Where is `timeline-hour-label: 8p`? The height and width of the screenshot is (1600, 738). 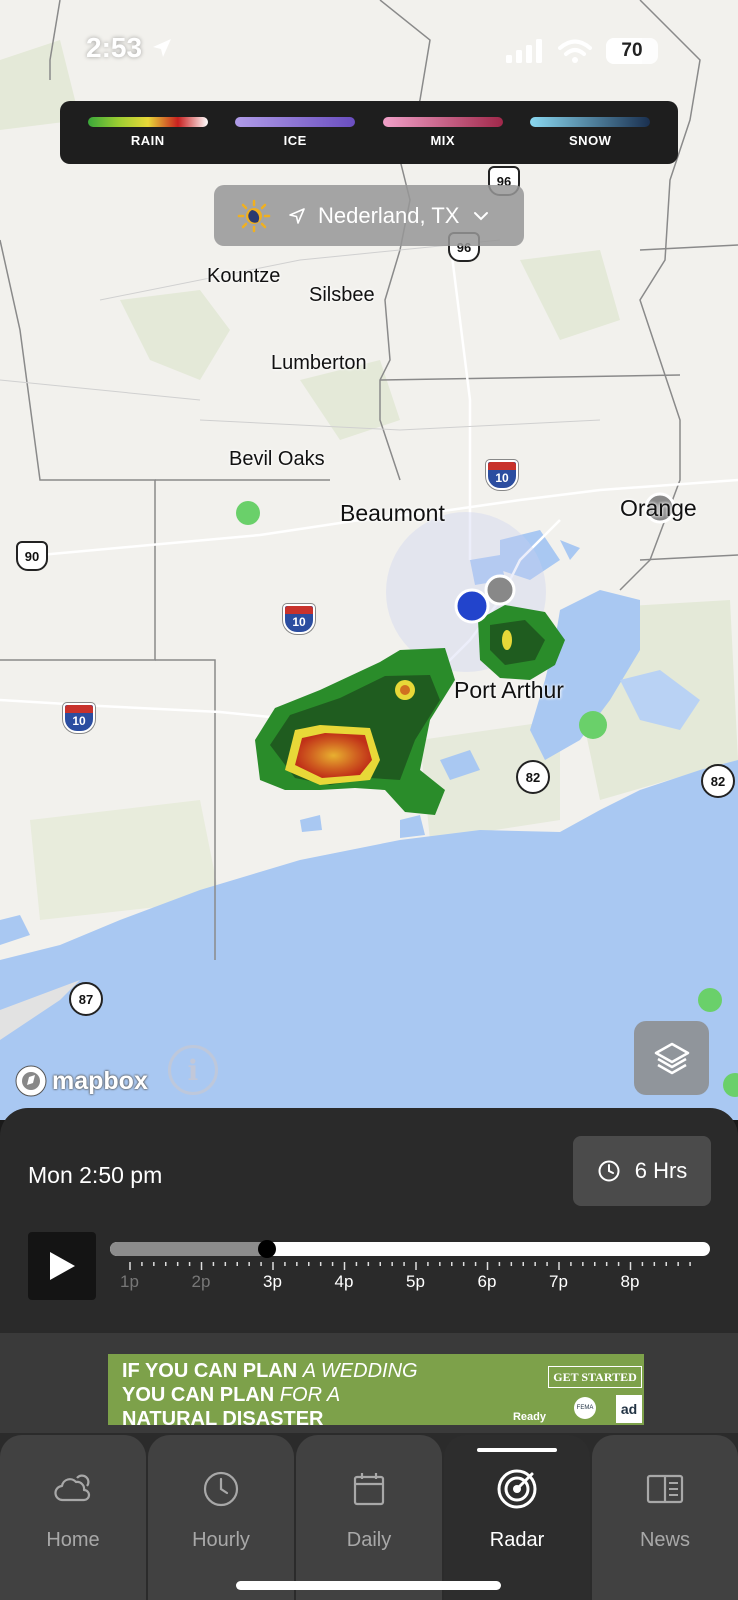 timeline-hour-label: 8p is located at coordinates (630, 1281).